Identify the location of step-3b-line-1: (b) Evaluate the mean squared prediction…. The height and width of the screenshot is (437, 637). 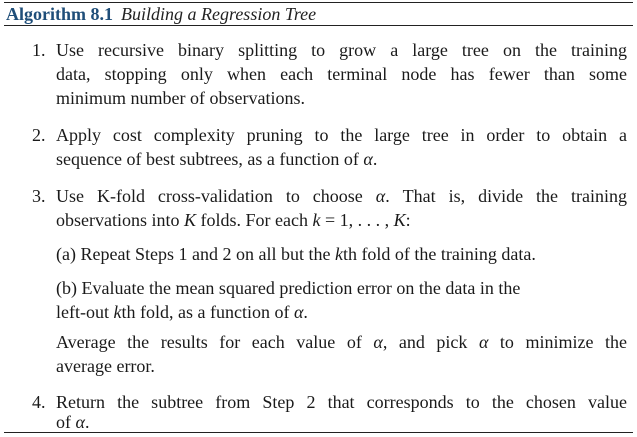
(288, 288).